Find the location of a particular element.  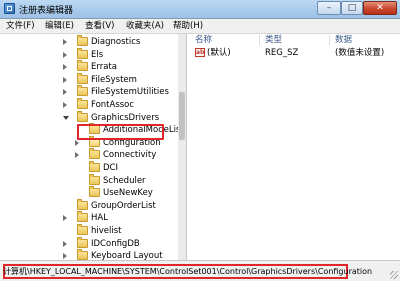

tree-item: Scheduler is located at coordinates (90, 180).